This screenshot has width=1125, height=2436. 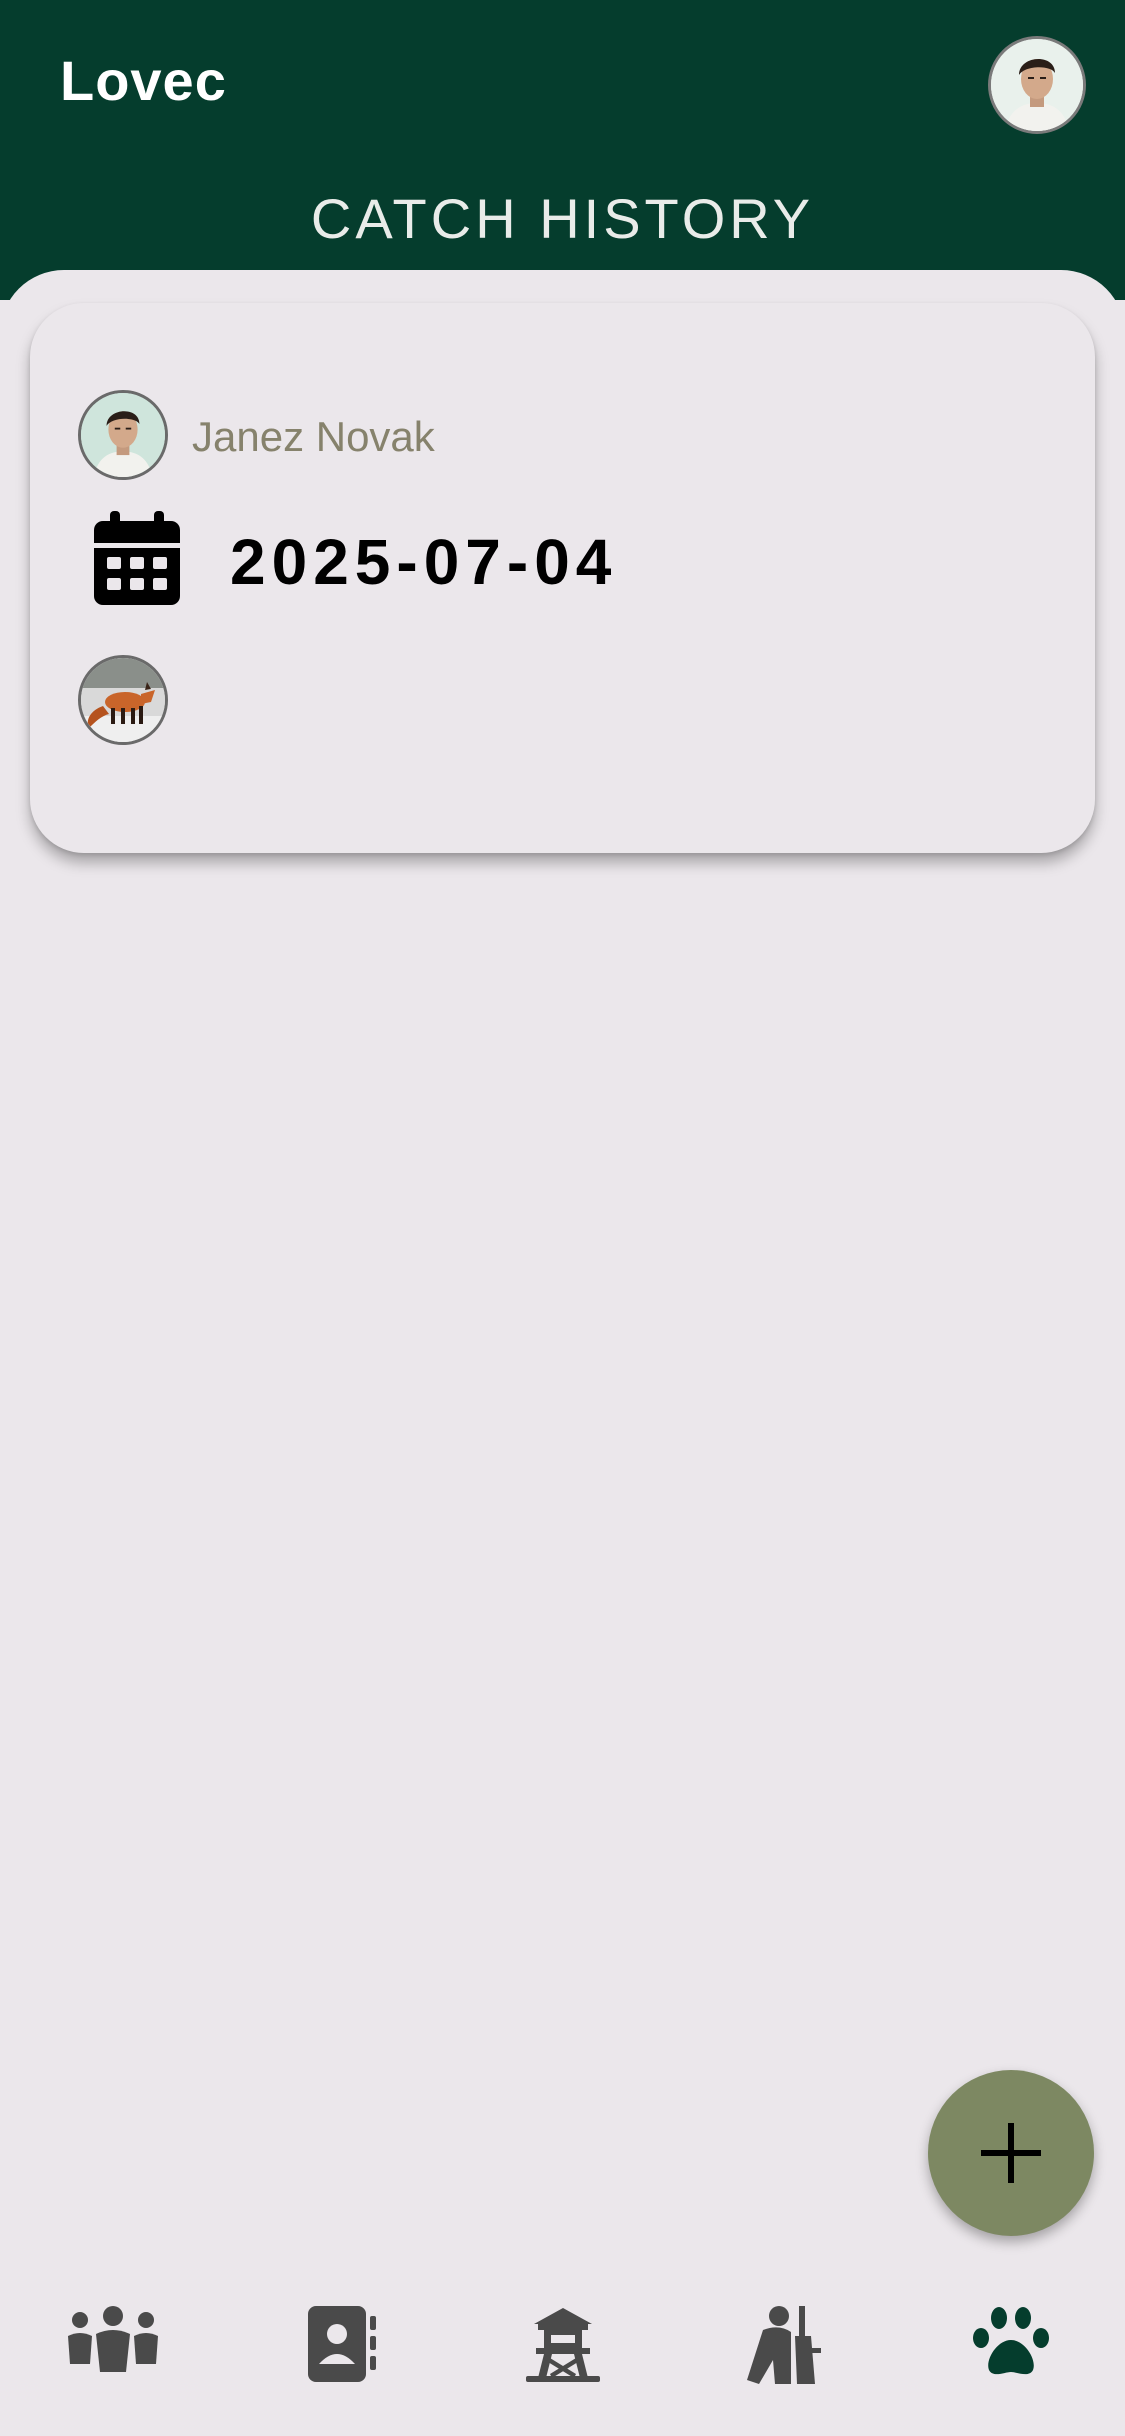 I want to click on profile-avatar, so click(x=1037, y=85).